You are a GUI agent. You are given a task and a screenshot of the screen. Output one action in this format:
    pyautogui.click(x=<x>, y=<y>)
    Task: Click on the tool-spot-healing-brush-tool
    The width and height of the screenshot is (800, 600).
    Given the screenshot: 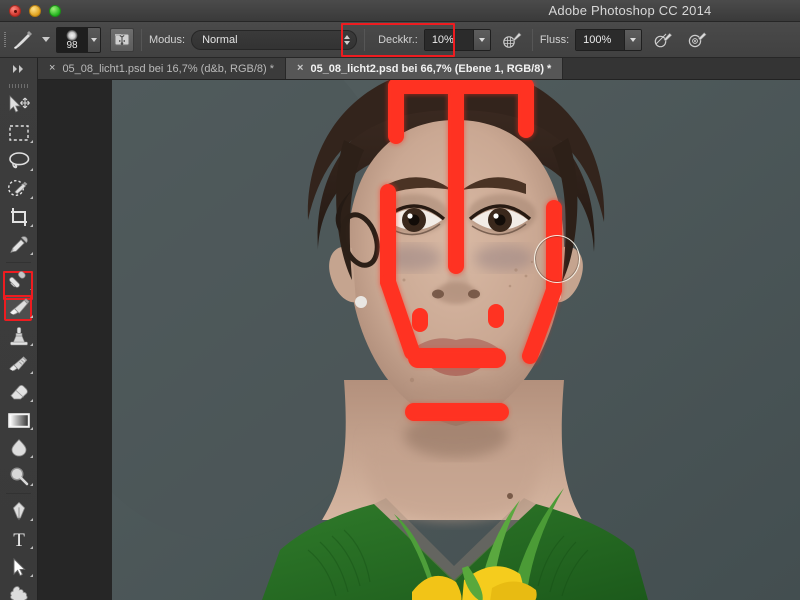 What is the action you would take?
    pyautogui.click(x=18, y=280)
    